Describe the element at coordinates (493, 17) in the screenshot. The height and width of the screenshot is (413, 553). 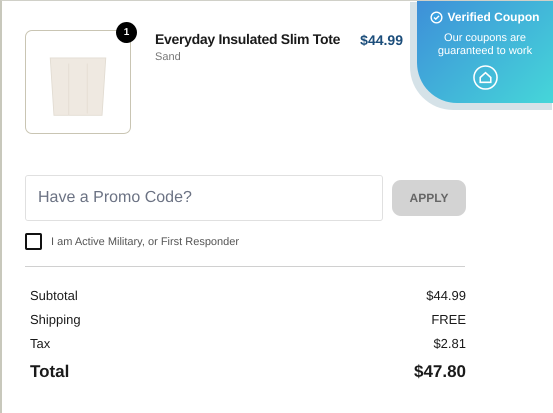
I see `coupon-title: Verified Coupon` at that location.